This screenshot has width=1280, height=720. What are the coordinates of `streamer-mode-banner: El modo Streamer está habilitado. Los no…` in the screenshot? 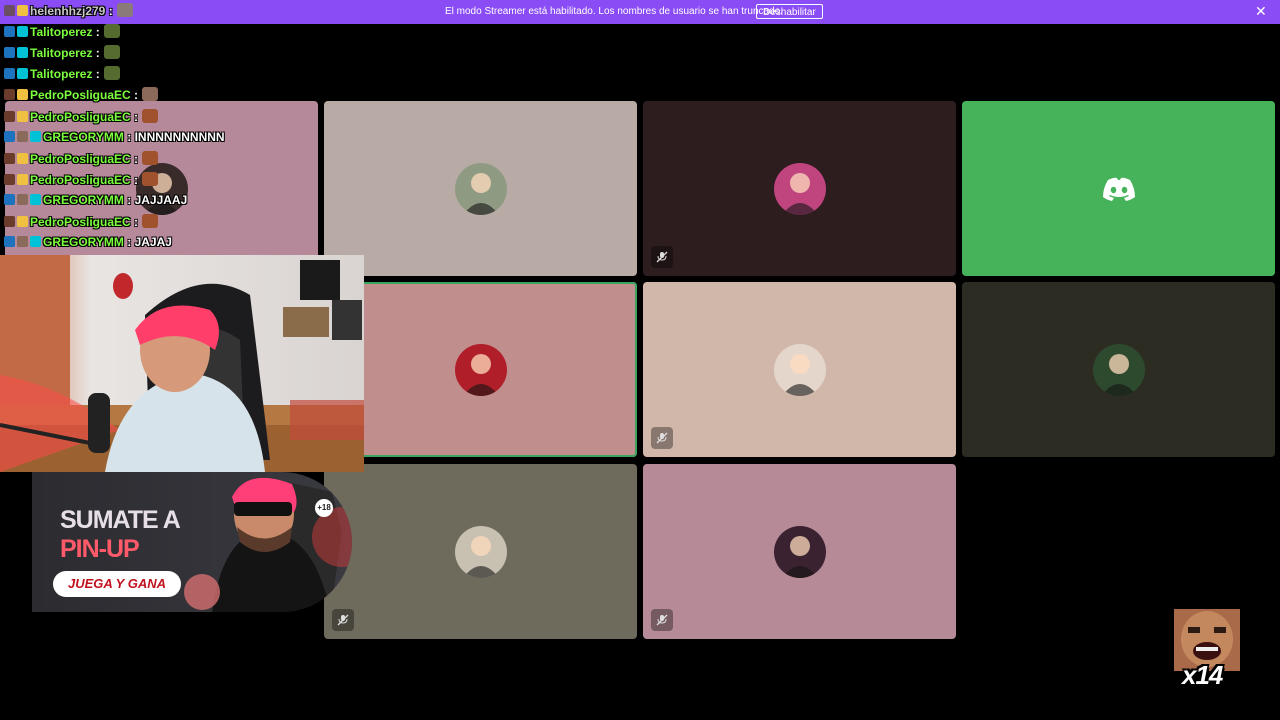 It's located at (640, 12).